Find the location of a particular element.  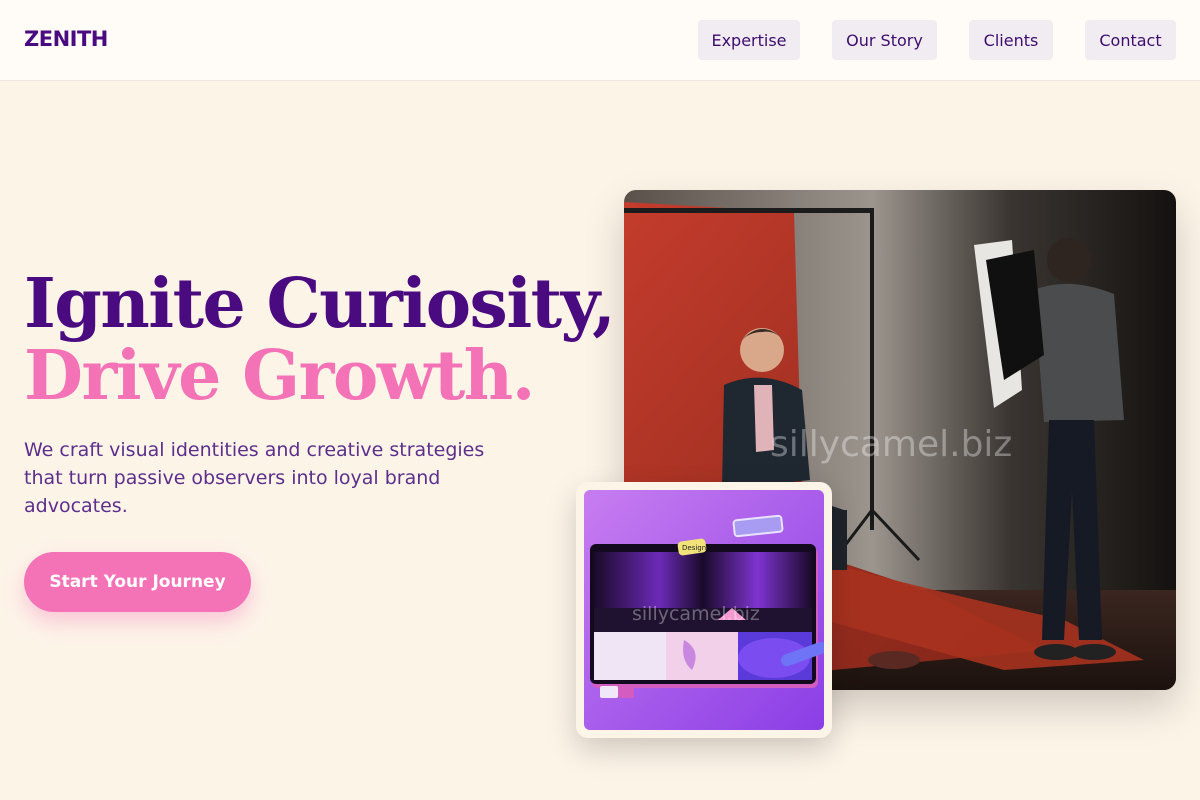

design-mockup-illustration: Design sillycamel.biz is located at coordinates (704, 610).